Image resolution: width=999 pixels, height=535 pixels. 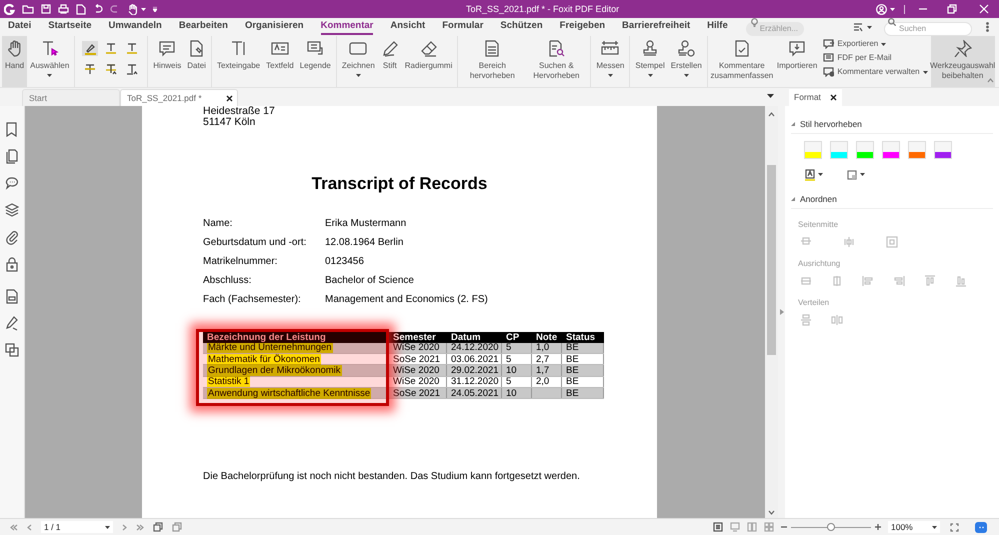 What do you see at coordinates (742, 61) in the screenshot?
I see `ribbon-button: Kommentare zusammenfassen` at bounding box center [742, 61].